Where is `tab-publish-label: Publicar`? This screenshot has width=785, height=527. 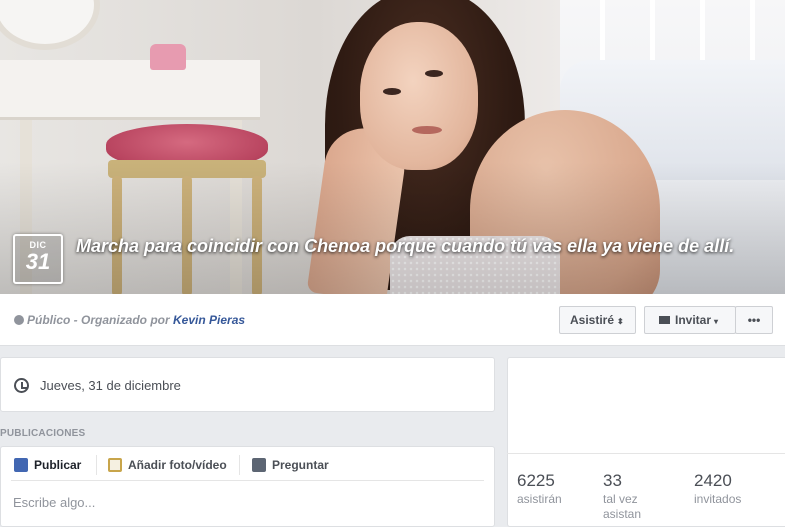
tab-publish-label: Publicar is located at coordinates (58, 465).